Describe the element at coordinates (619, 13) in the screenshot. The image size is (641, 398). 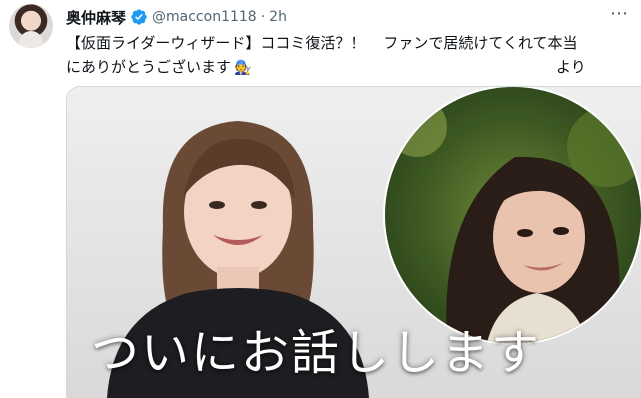
I see `more-options-icon: ⋯` at that location.